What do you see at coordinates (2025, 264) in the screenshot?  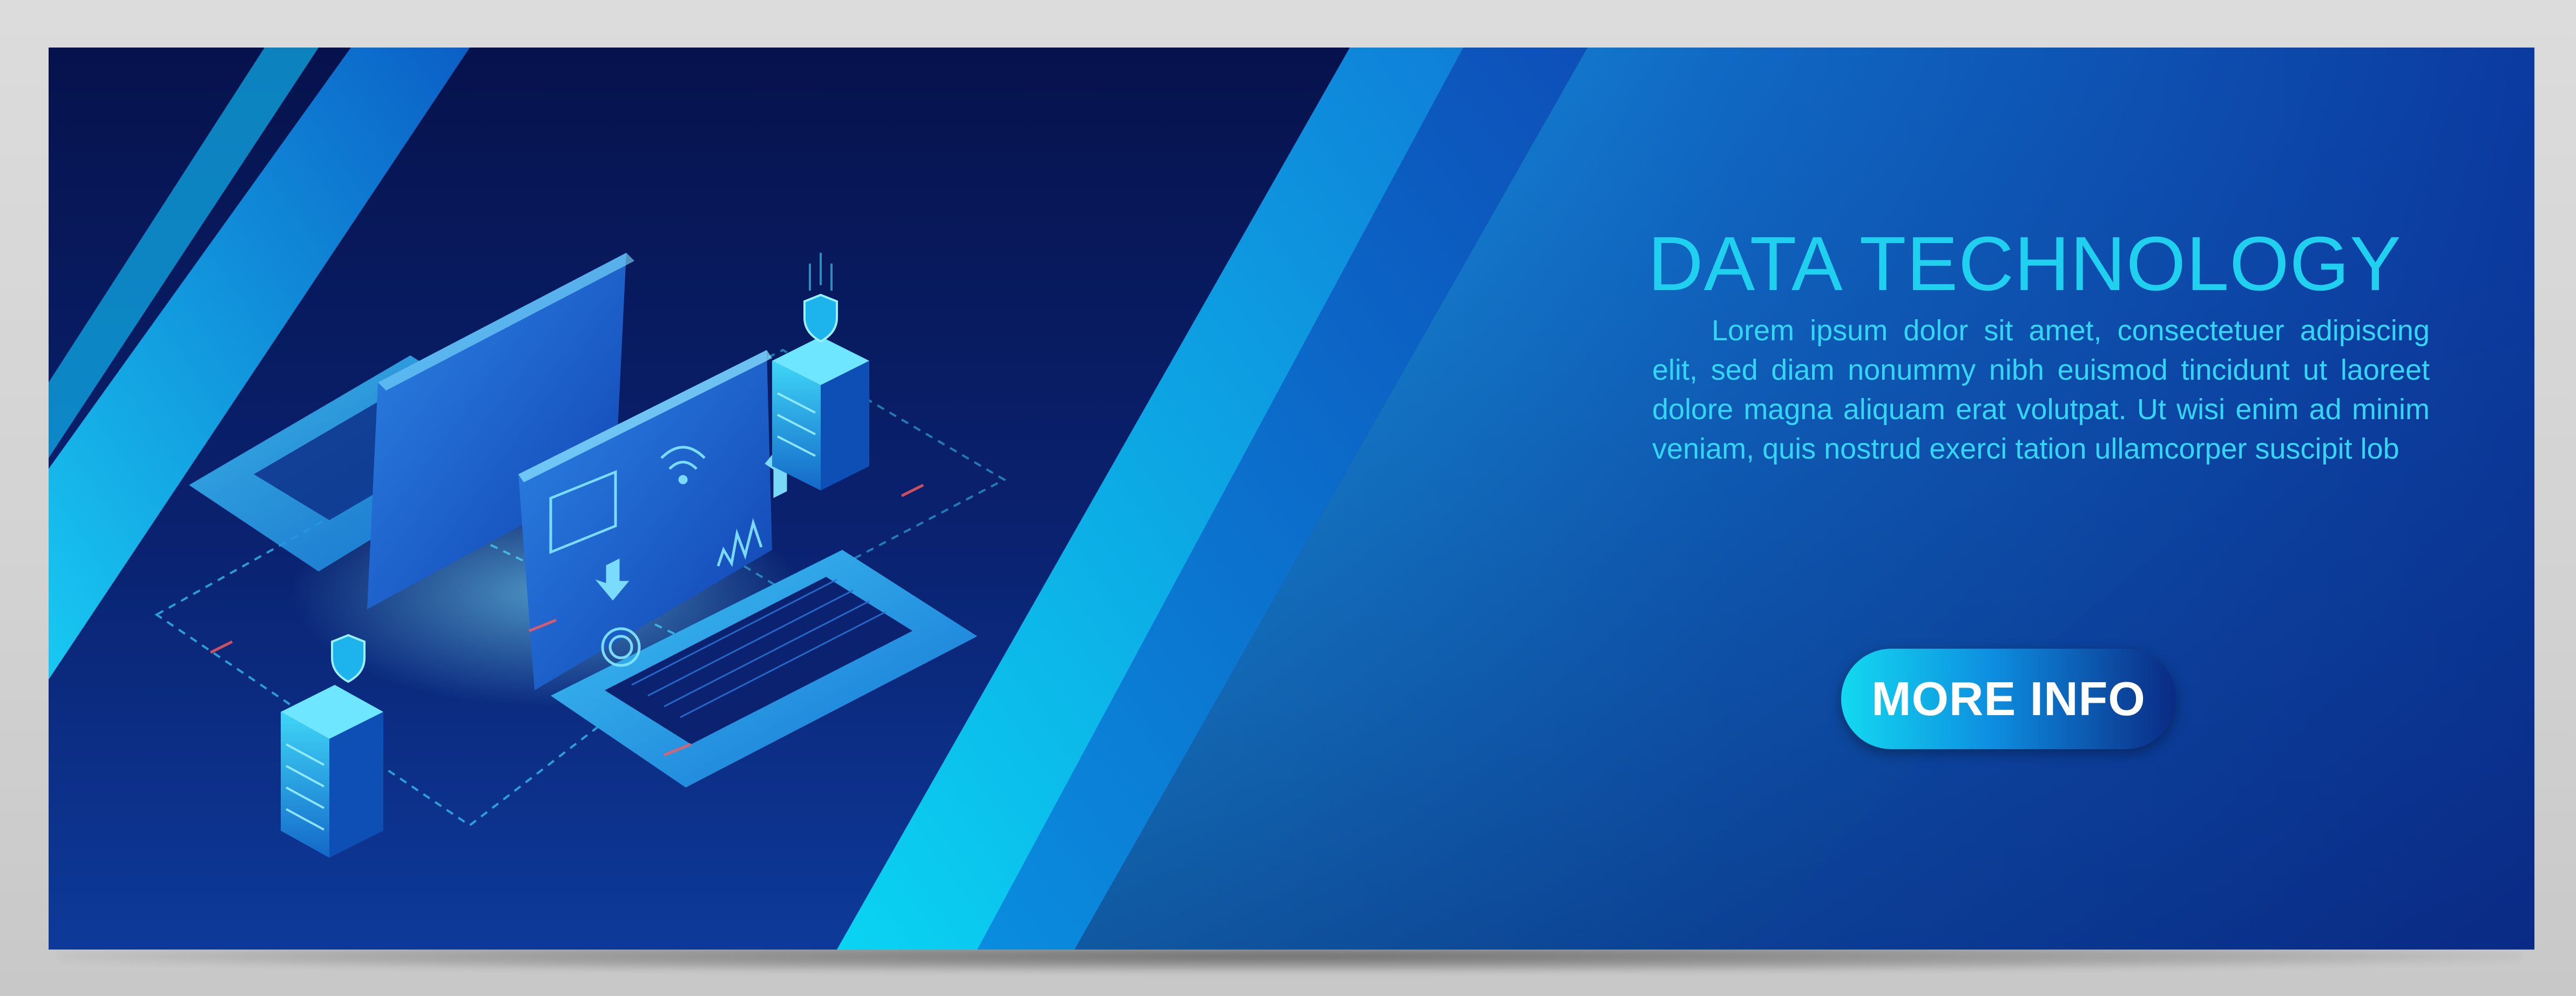 I see `headline: DATA TECHNOLOGY` at bounding box center [2025, 264].